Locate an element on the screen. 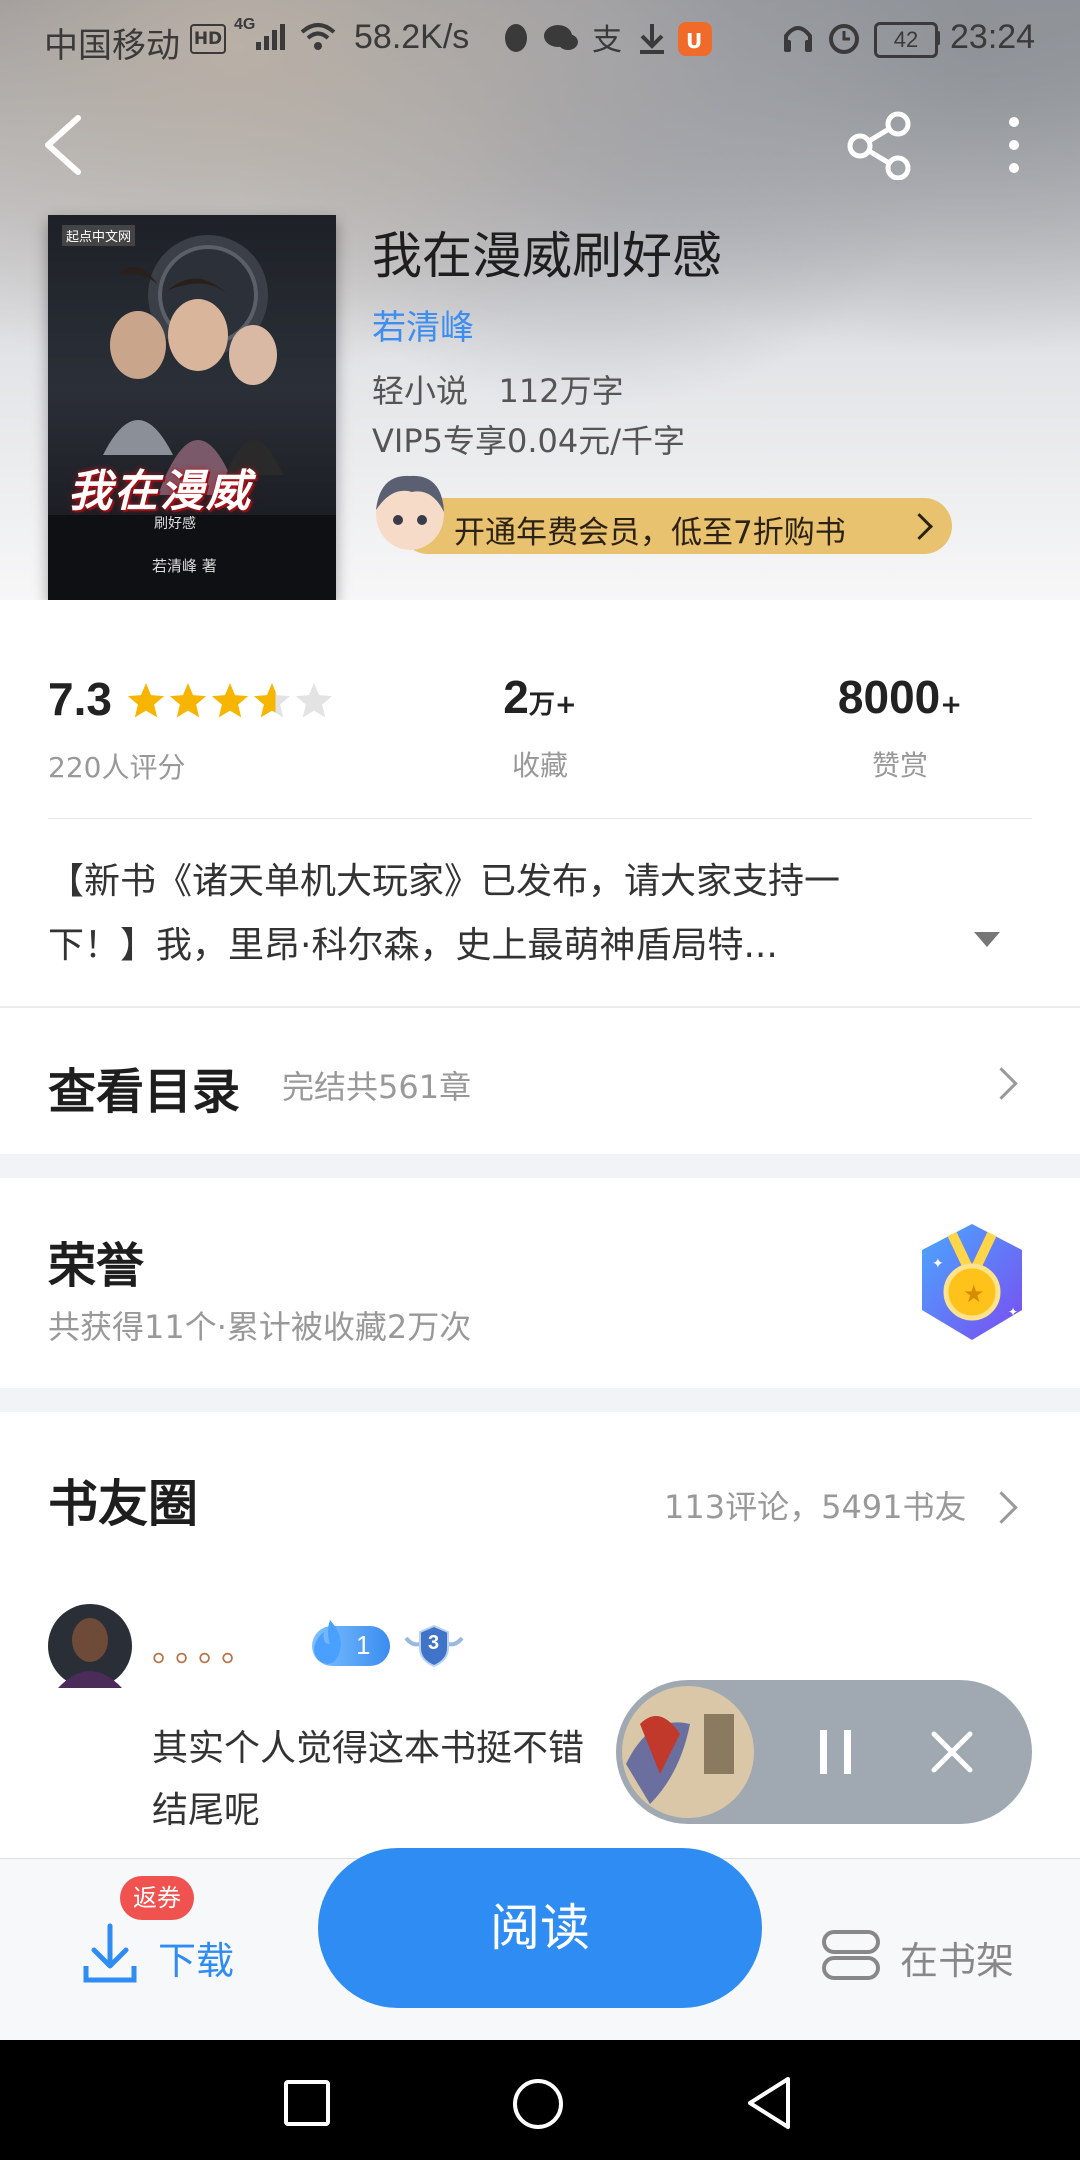  signal-icon is located at coordinates (270, 37).